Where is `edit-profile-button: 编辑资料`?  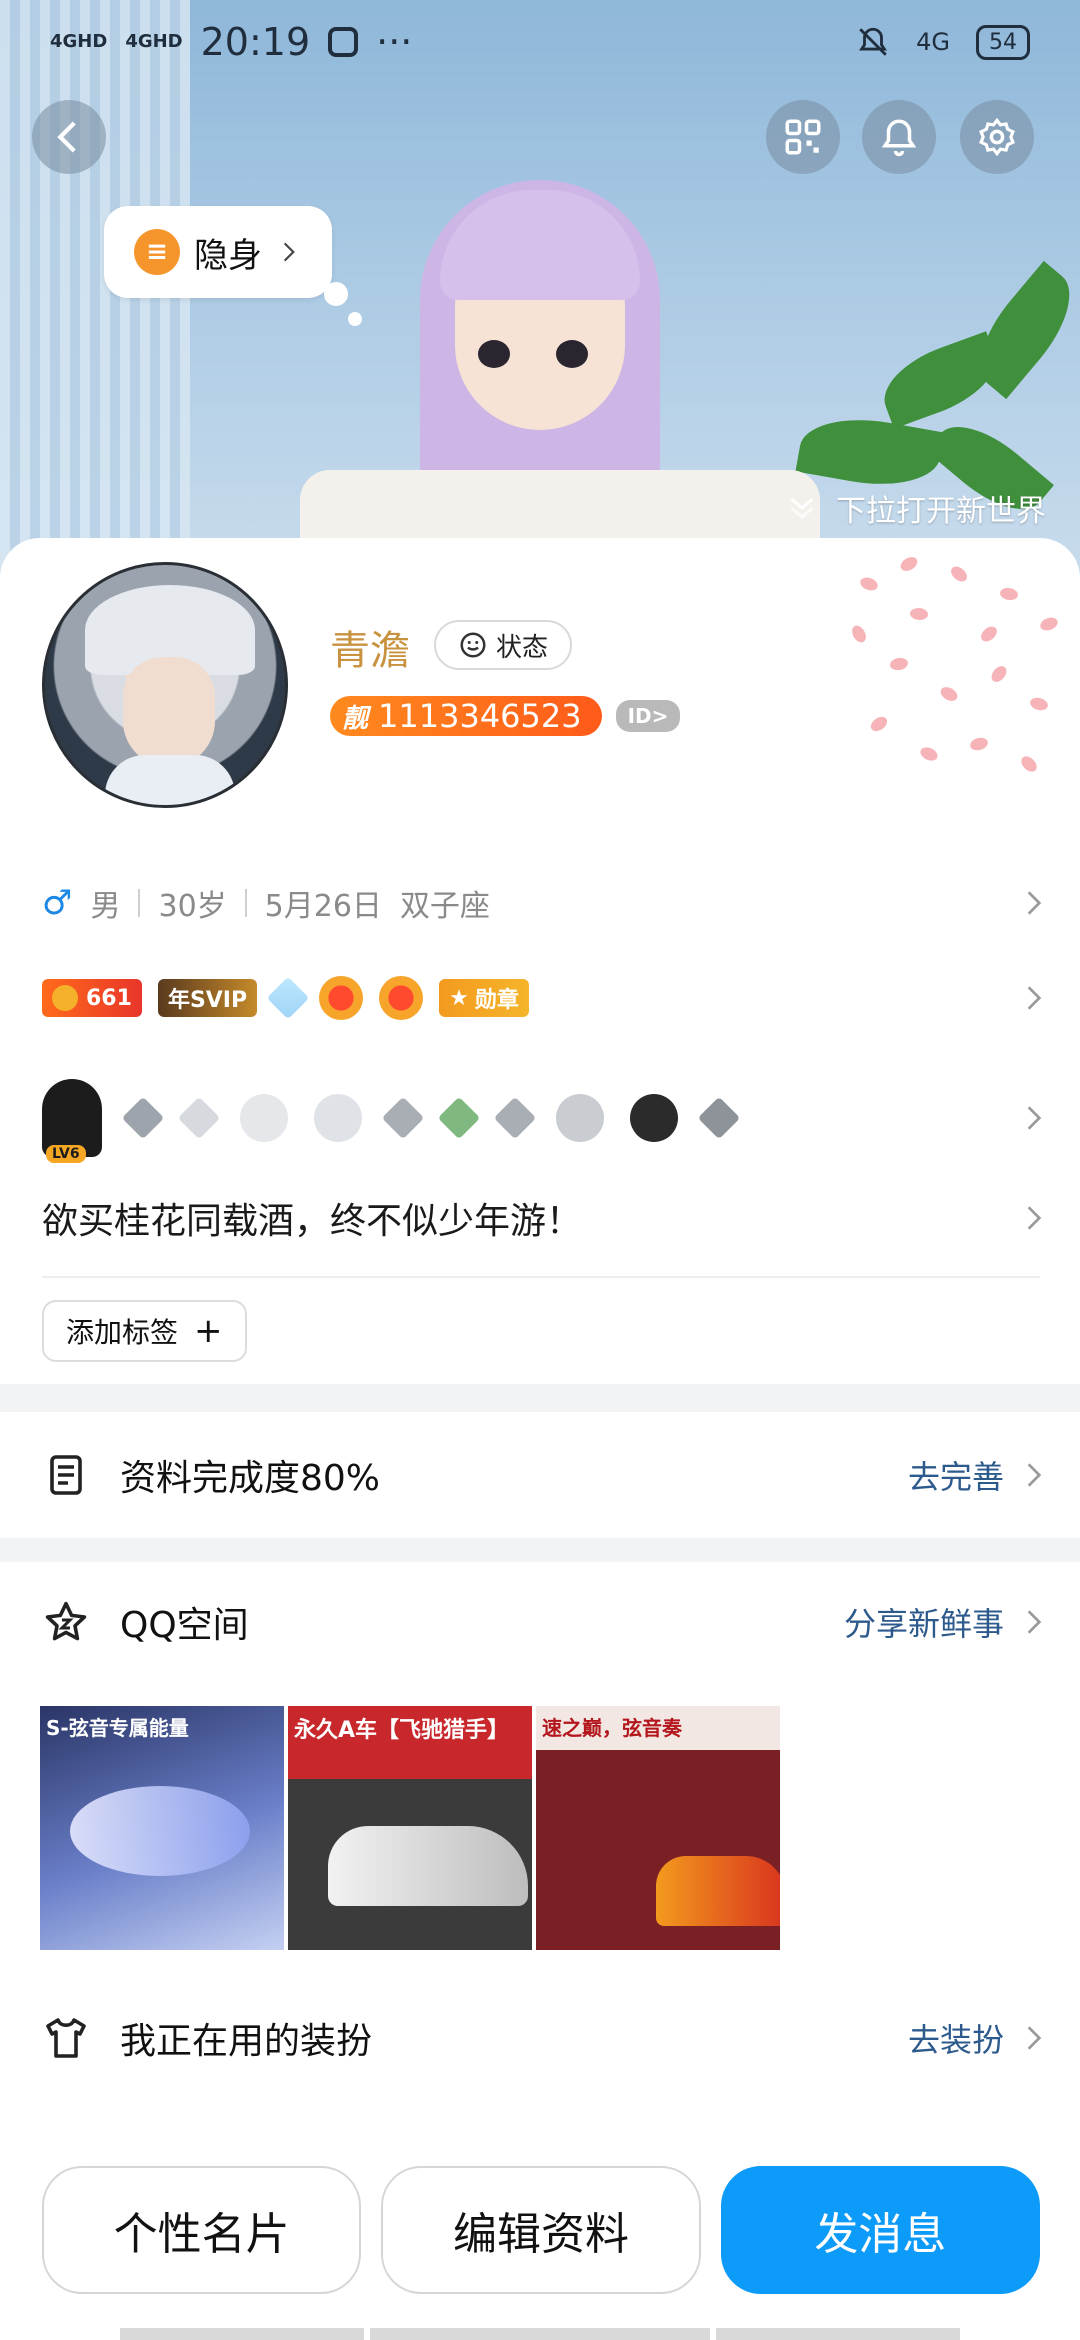
edit-profile-button: 编辑资料 is located at coordinates (541, 2230).